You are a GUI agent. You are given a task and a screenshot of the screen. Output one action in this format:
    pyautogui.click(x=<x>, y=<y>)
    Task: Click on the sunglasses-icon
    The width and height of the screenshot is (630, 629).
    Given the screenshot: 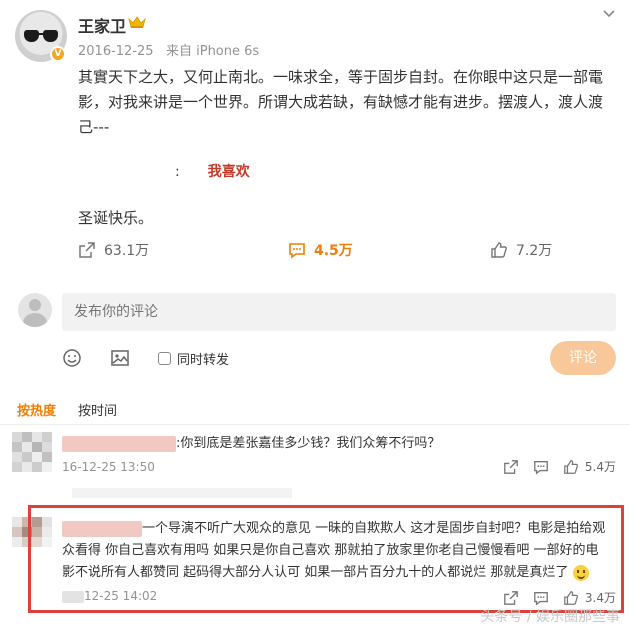 What is the action you would take?
    pyautogui.click(x=41, y=36)
    